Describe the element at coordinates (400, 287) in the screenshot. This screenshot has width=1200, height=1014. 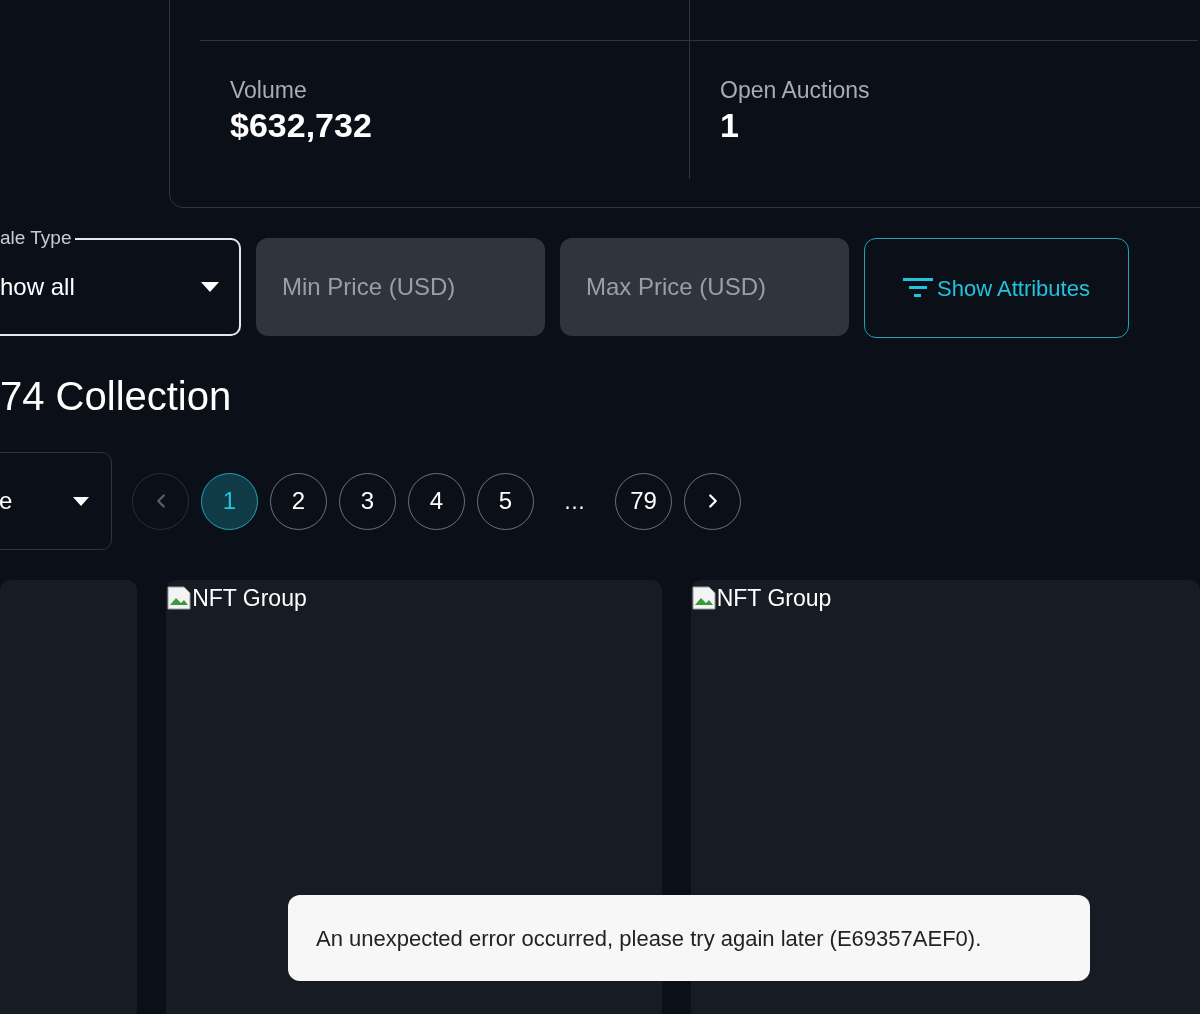
I see `min-price-field: Min Price (USD)` at that location.